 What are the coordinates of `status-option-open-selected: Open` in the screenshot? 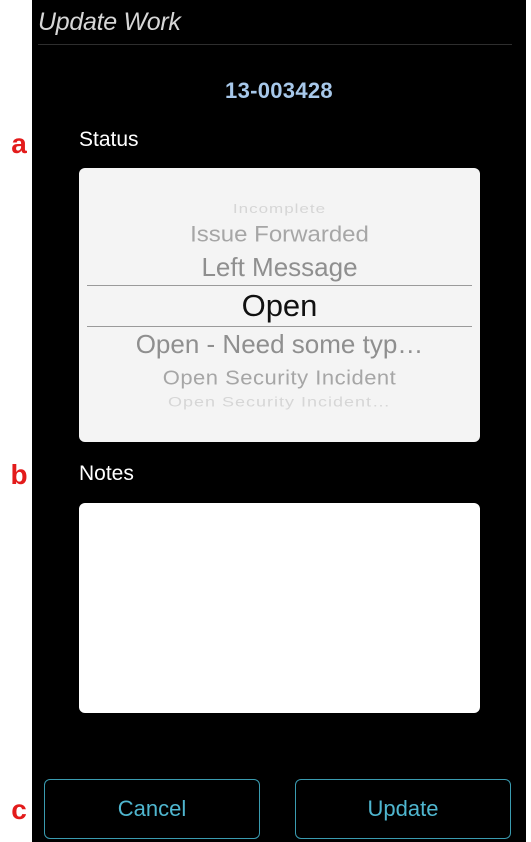 It's located at (279, 306).